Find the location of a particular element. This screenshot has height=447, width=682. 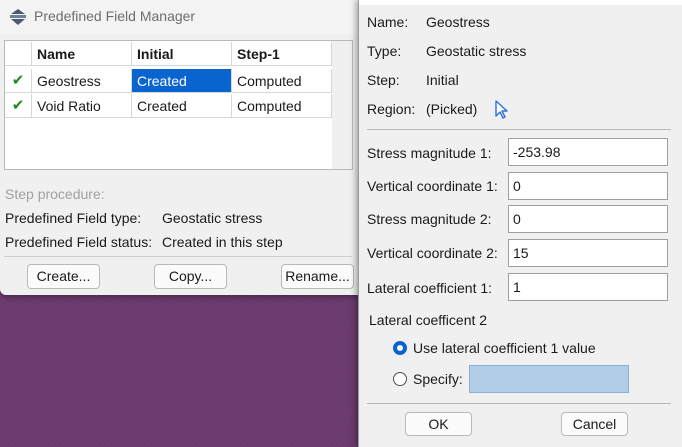

header-initial: Initial is located at coordinates (182, 54).